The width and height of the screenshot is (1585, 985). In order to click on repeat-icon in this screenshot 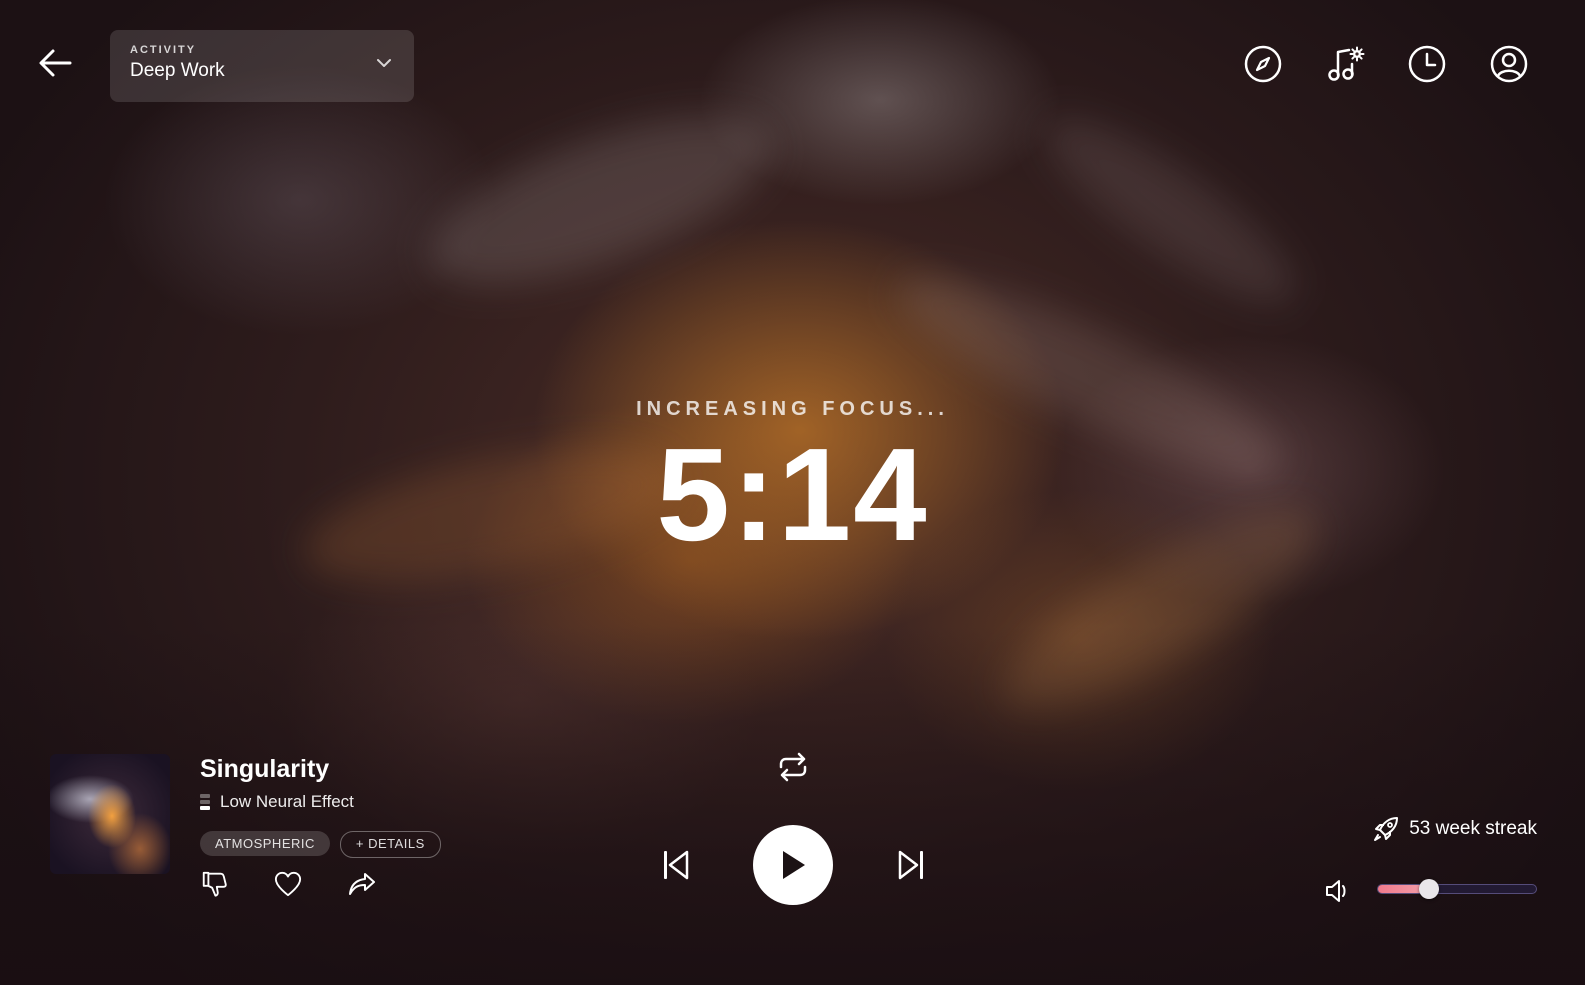, I will do `click(793, 767)`.